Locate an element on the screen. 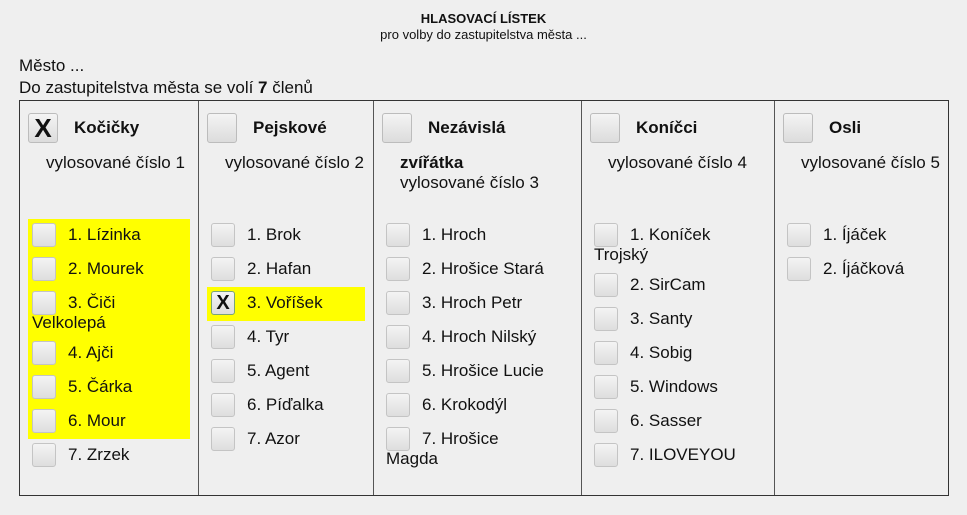 This screenshot has height=515, width=967. candidate-item: 3. Čiči Velkolepá is located at coordinates (109, 312).